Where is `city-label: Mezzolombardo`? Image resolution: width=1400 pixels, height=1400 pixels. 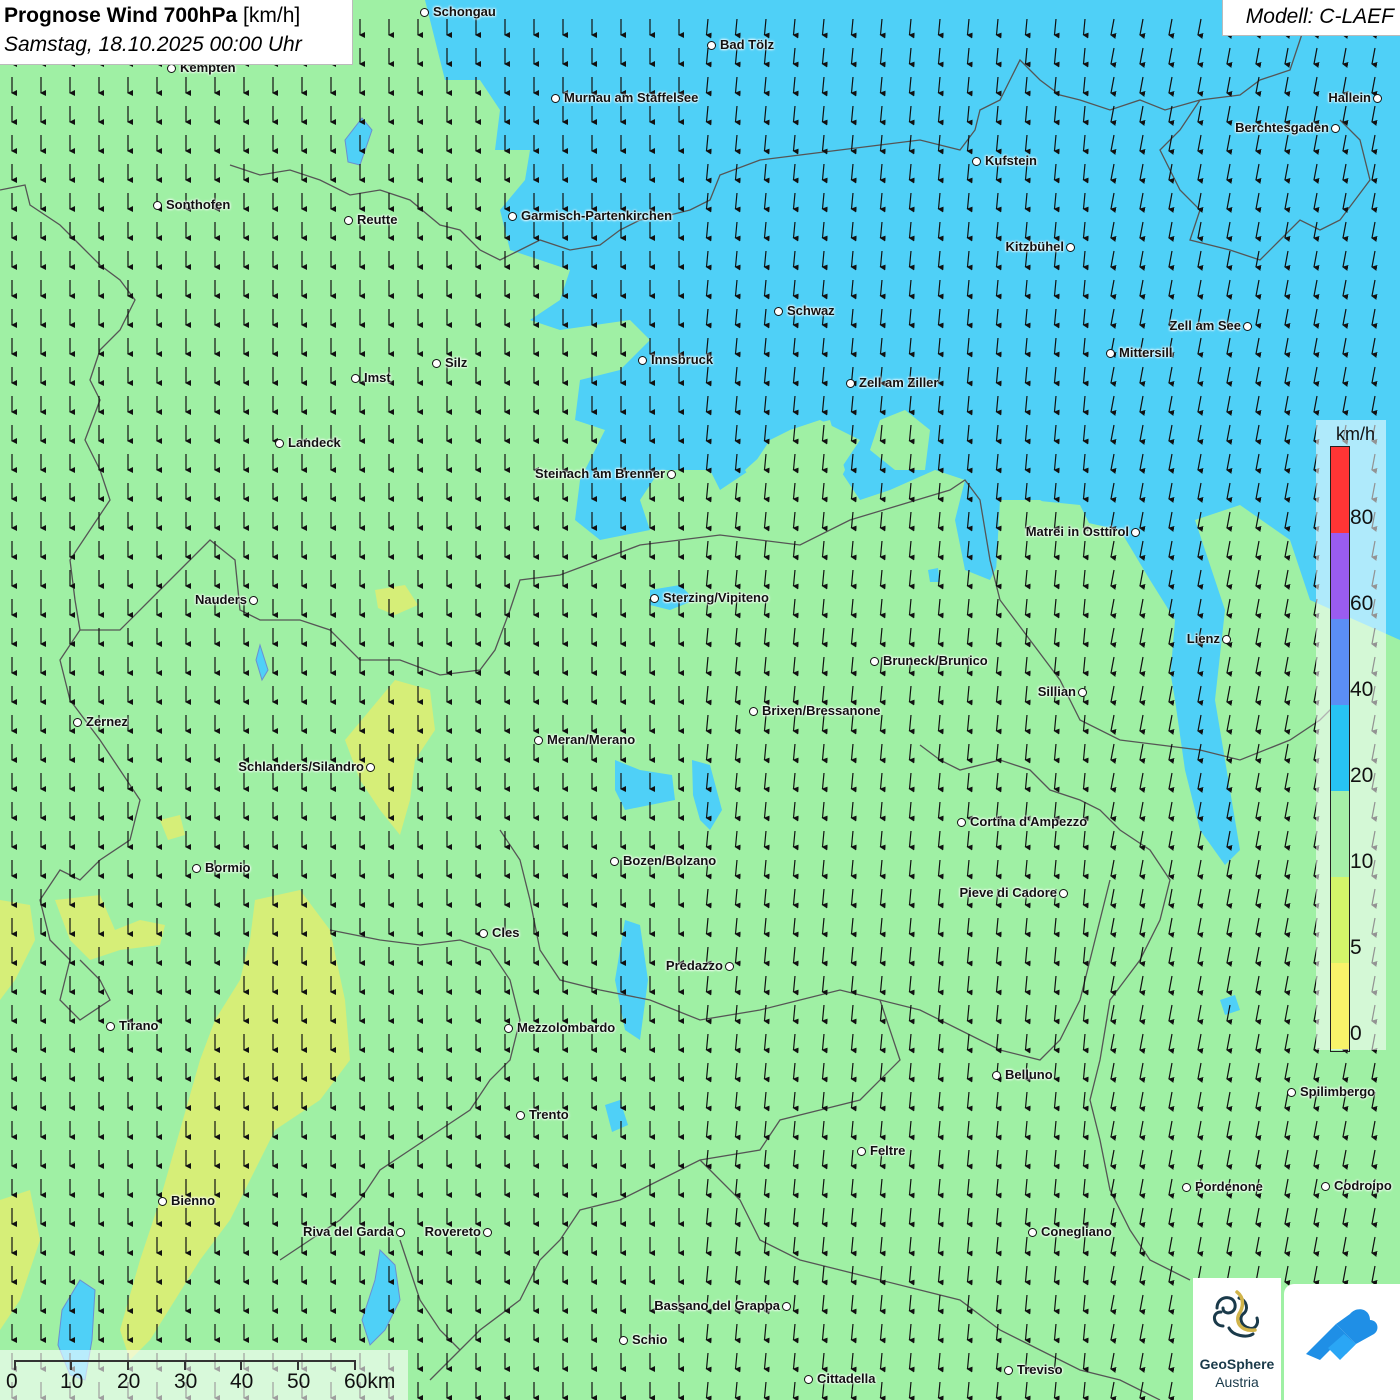 city-label: Mezzolombardo is located at coordinates (566, 1027).